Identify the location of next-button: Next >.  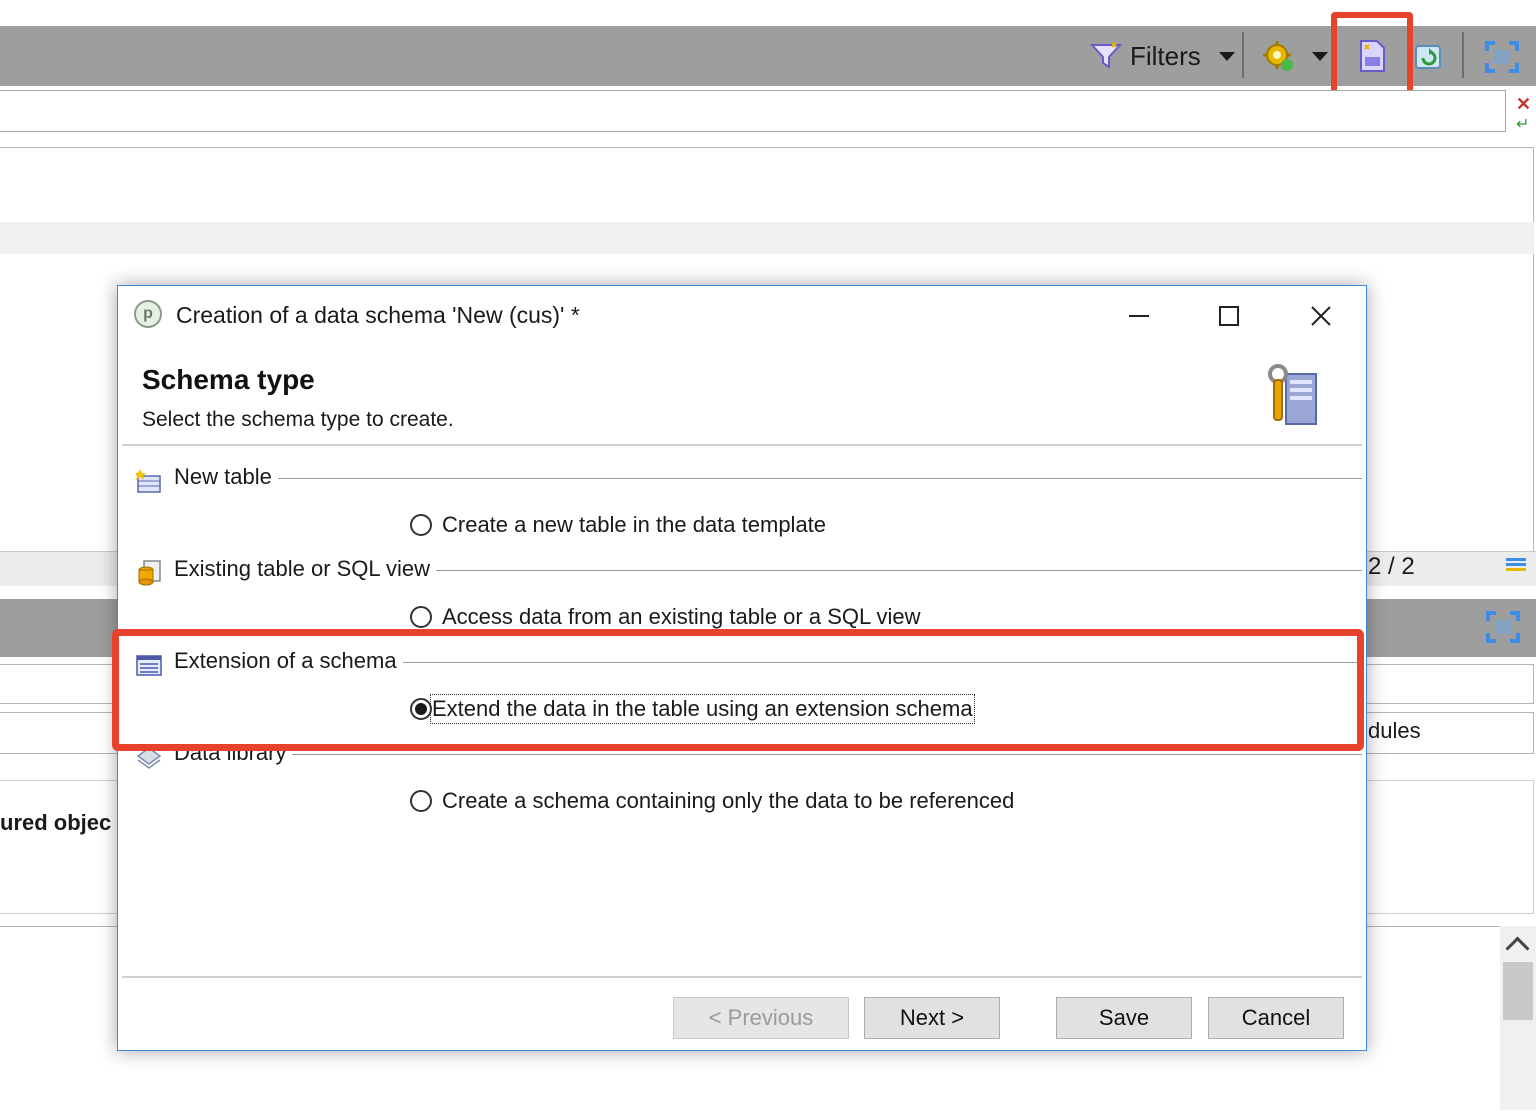
(932, 1018).